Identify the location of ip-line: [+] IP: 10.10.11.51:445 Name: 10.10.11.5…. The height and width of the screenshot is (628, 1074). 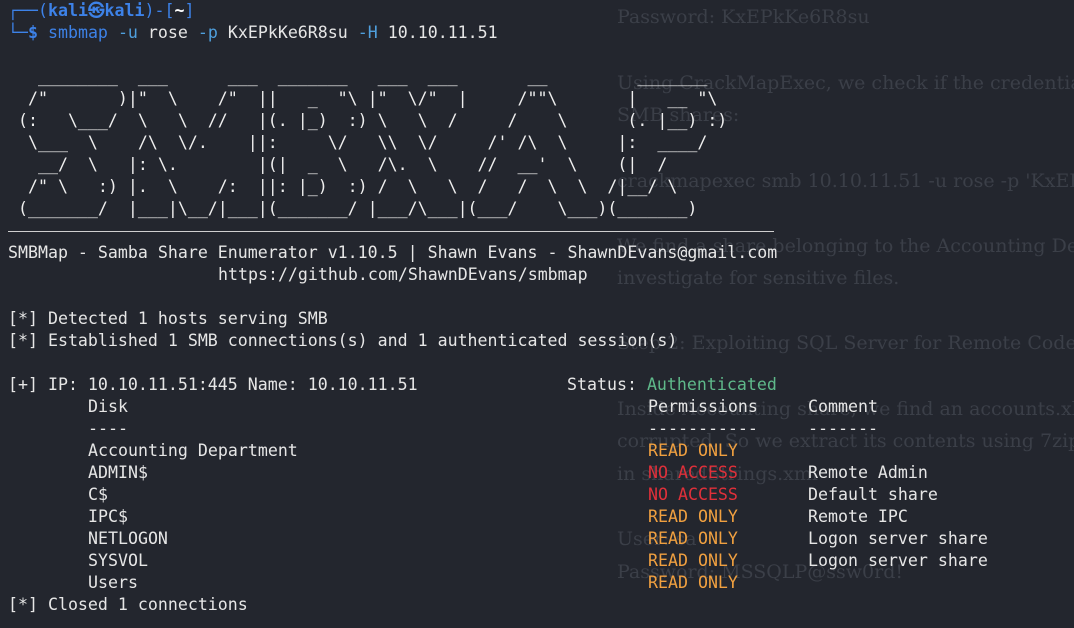
(213, 384).